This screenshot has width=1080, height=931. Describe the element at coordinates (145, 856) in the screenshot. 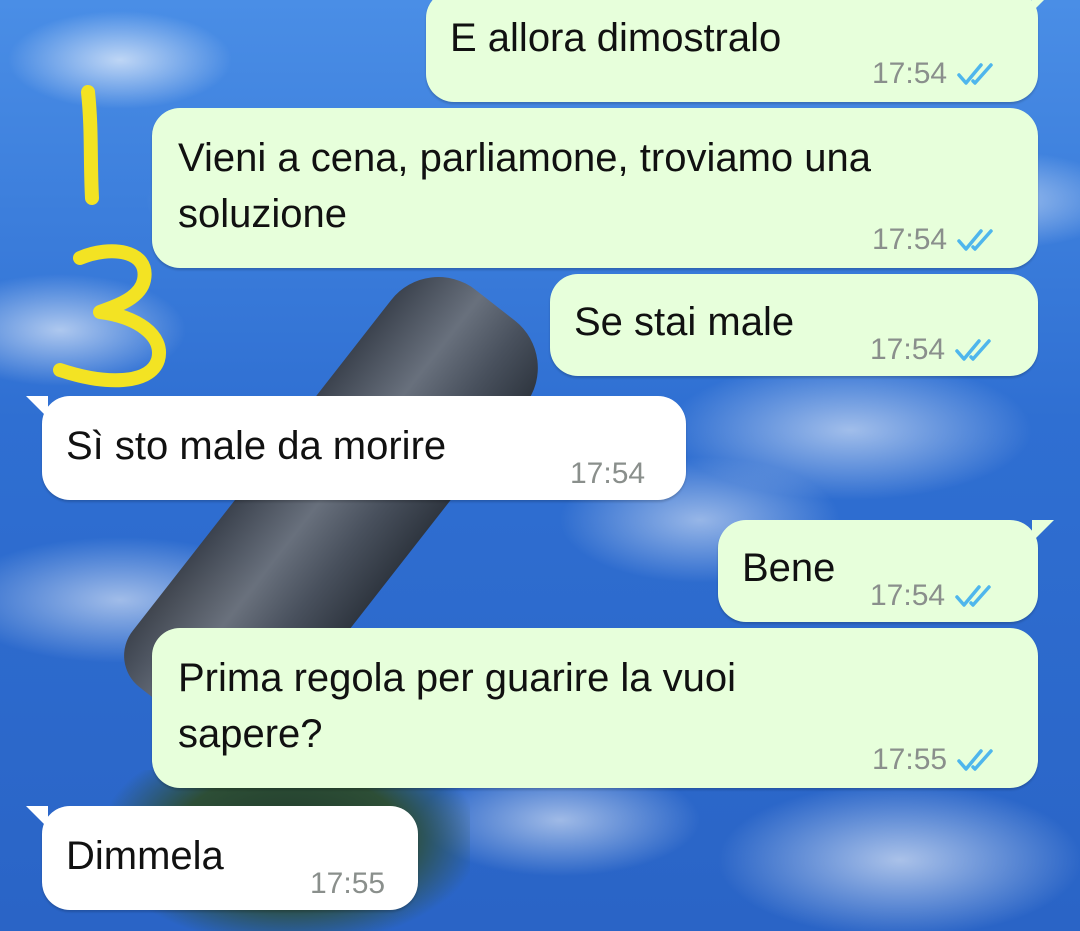

I see `message-text: Dimmela` at that location.